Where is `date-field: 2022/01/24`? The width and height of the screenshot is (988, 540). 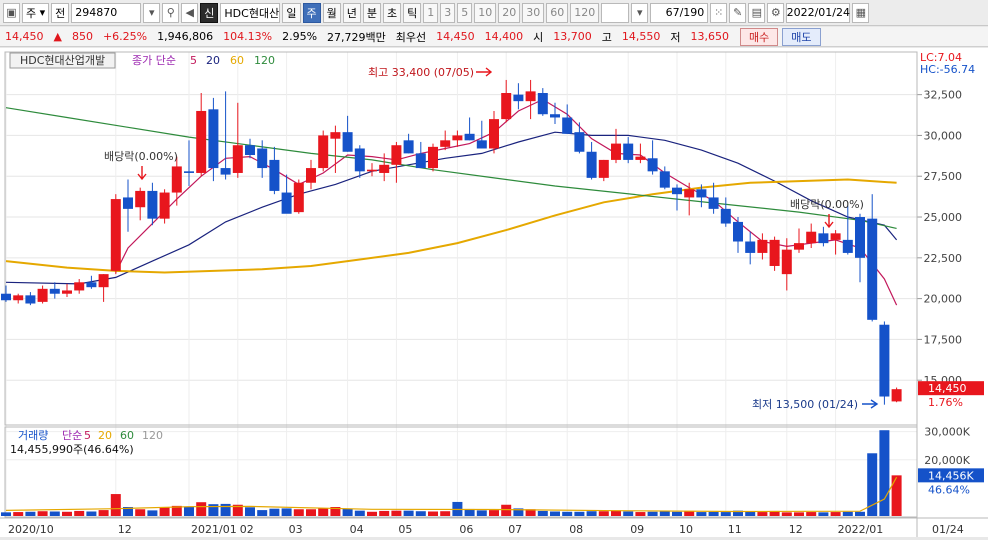
date-field: 2022/01/24 is located at coordinates (818, 12).